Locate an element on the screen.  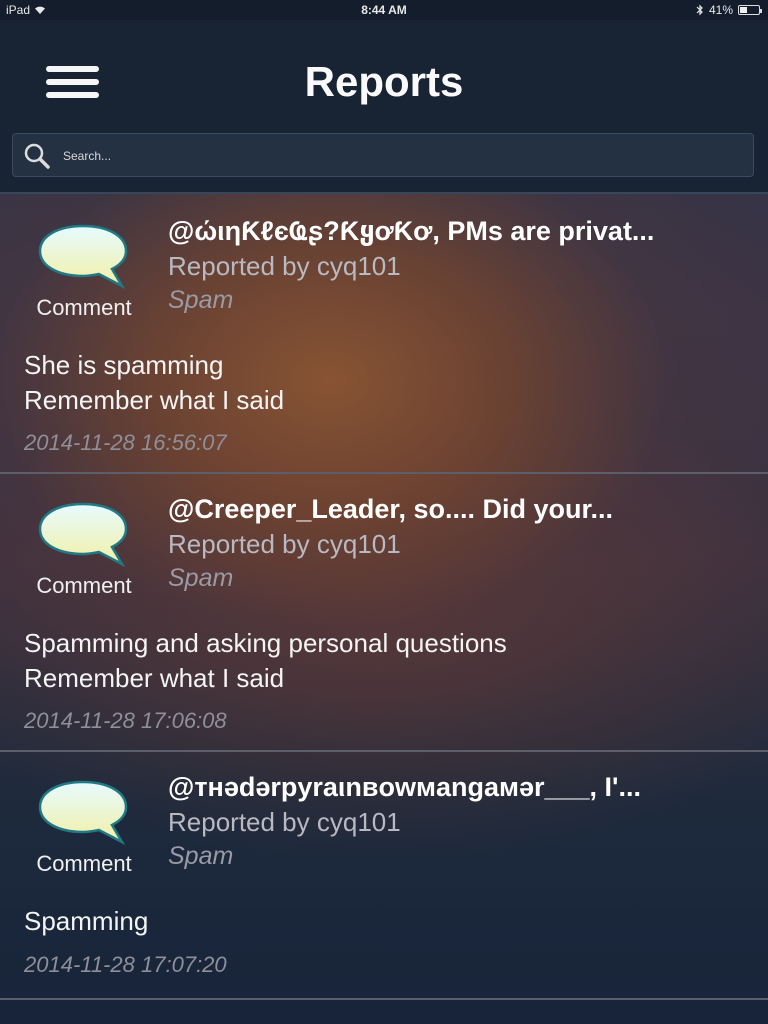
report-body-line: Spamming and asking personal questions is located at coordinates (265, 643).